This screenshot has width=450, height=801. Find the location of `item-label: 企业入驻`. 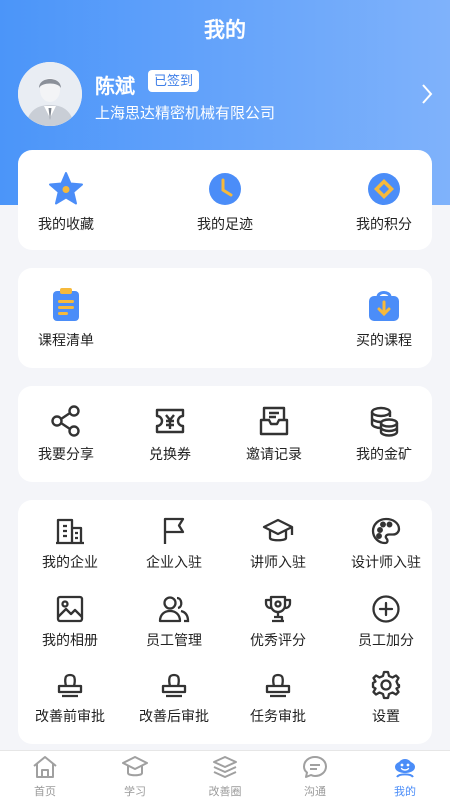

item-label: 企业入驻 is located at coordinates (174, 562).